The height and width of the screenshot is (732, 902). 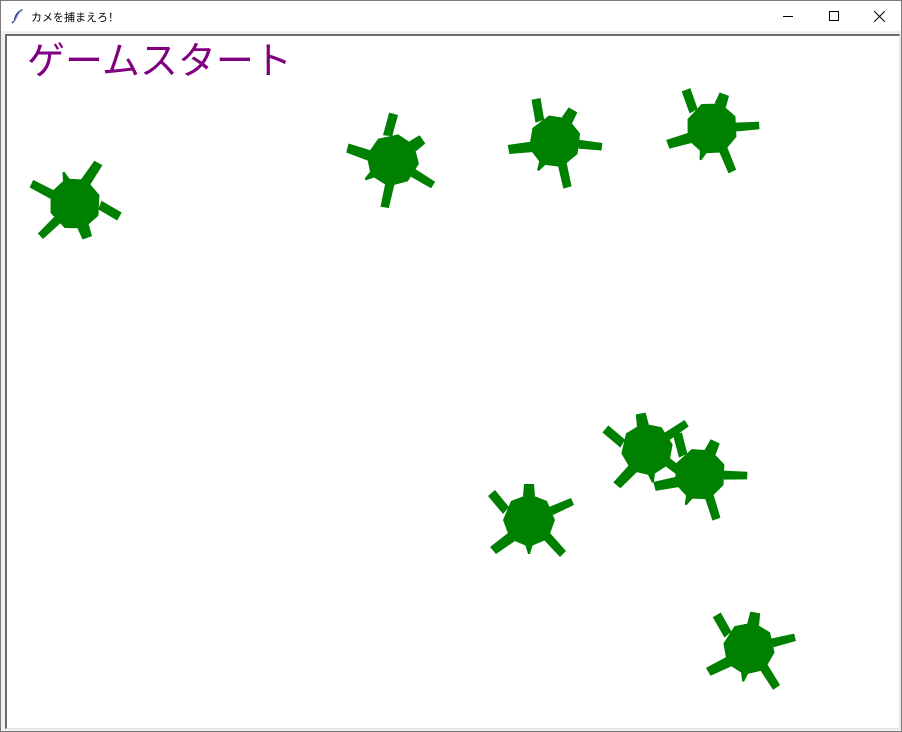 I want to click on close-button, so click(x=879, y=16).